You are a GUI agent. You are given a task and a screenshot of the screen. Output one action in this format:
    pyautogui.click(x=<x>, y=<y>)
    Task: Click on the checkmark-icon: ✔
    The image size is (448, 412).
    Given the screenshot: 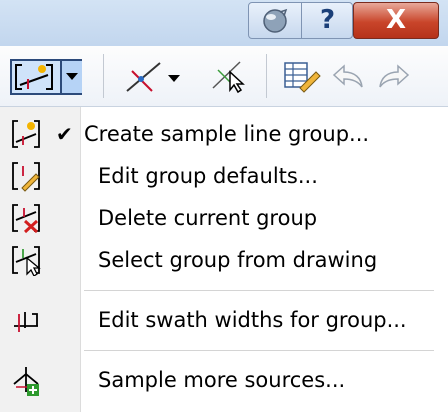 What is the action you would take?
    pyautogui.click(x=64, y=134)
    